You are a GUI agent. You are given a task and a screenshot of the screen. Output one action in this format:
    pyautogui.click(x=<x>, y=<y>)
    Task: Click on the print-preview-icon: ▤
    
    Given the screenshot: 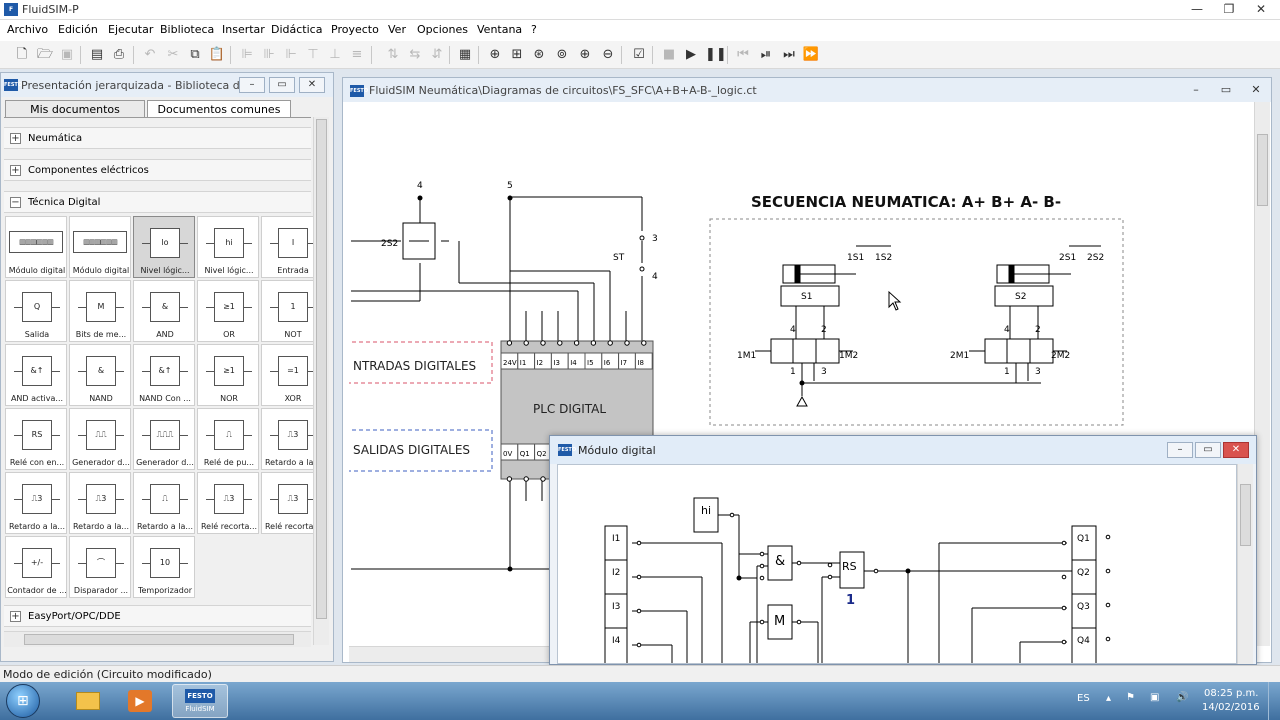 What is the action you would take?
    pyautogui.click(x=97, y=55)
    